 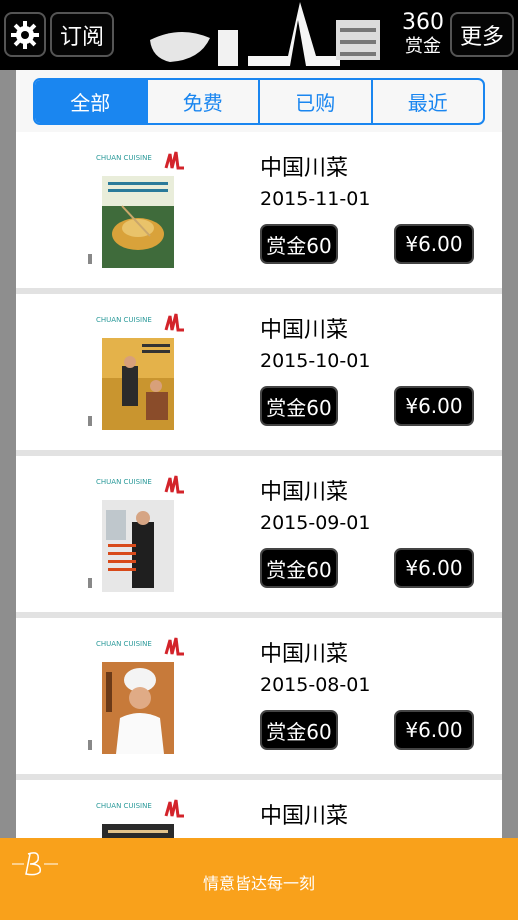 I want to click on reward-balance: 360 赏金, so click(x=423, y=34).